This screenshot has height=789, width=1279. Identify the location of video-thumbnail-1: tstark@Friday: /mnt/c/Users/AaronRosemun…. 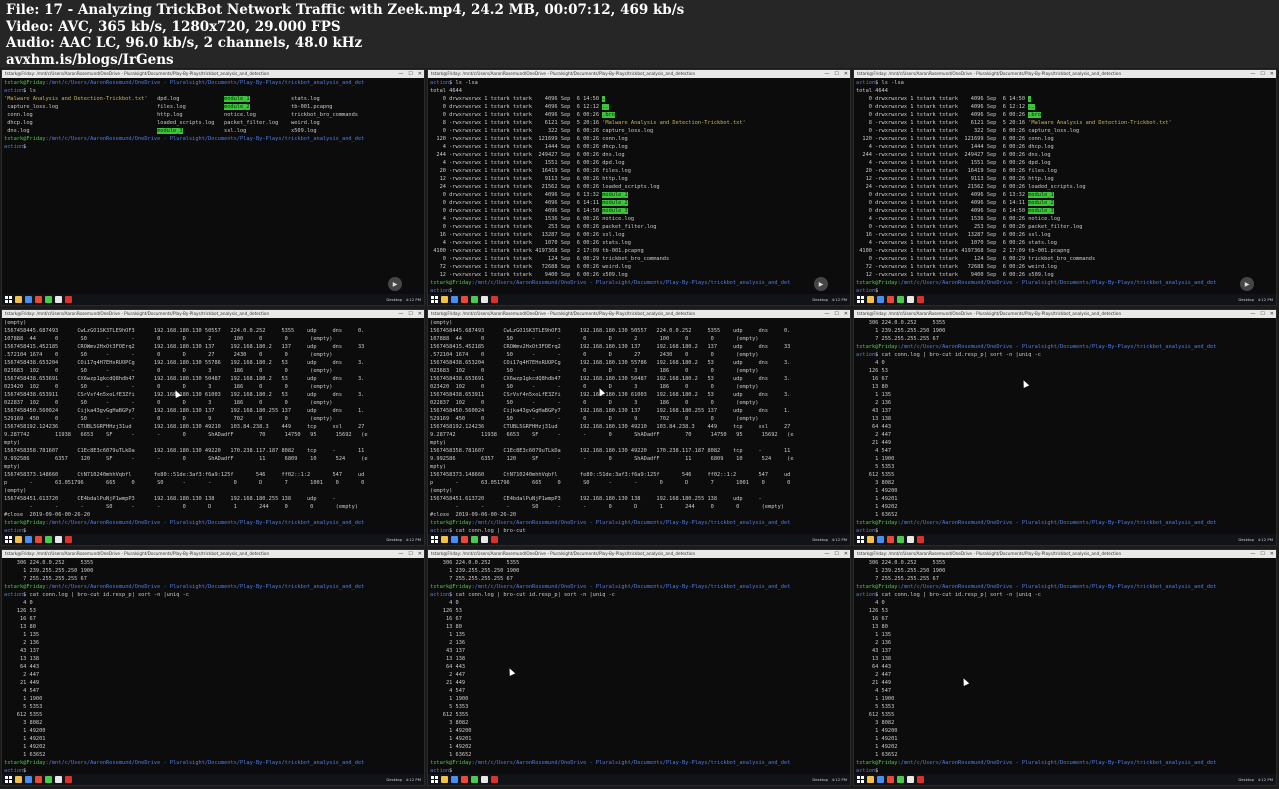
(213, 187).